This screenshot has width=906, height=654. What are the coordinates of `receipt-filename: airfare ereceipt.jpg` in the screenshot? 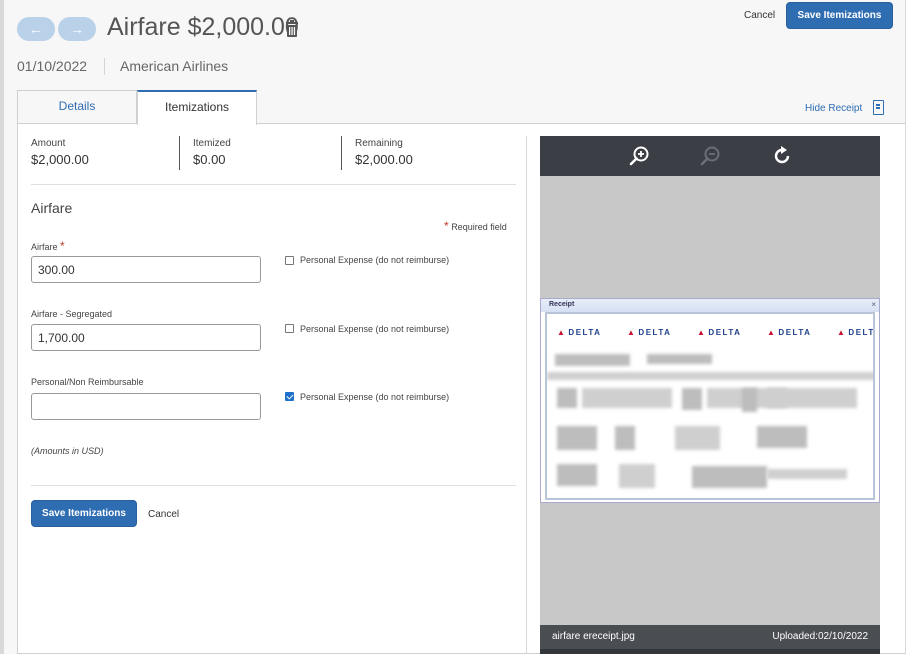 It's located at (593, 636).